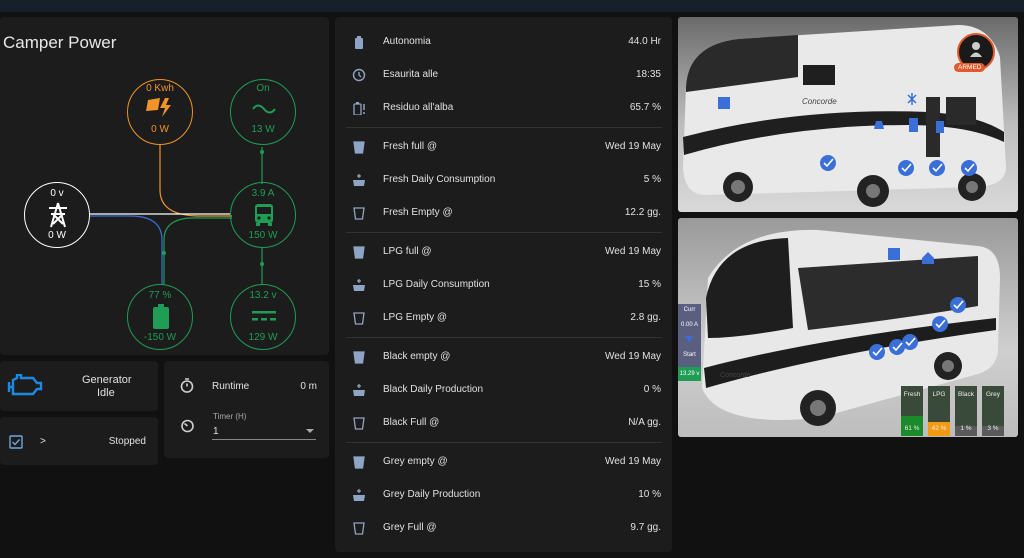 This screenshot has height=558, width=1024. What do you see at coordinates (503, 494) in the screenshot?
I see `stat-row: Grey Daily Production 10 %` at bounding box center [503, 494].